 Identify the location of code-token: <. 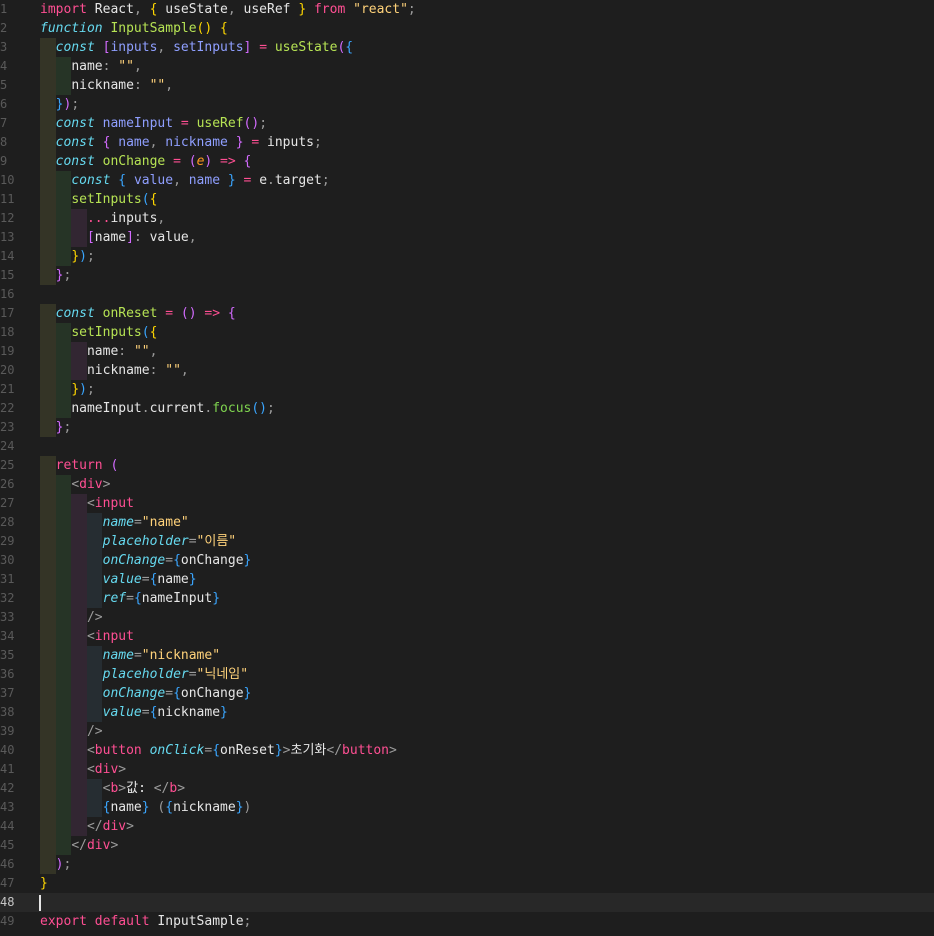
(90, 636).